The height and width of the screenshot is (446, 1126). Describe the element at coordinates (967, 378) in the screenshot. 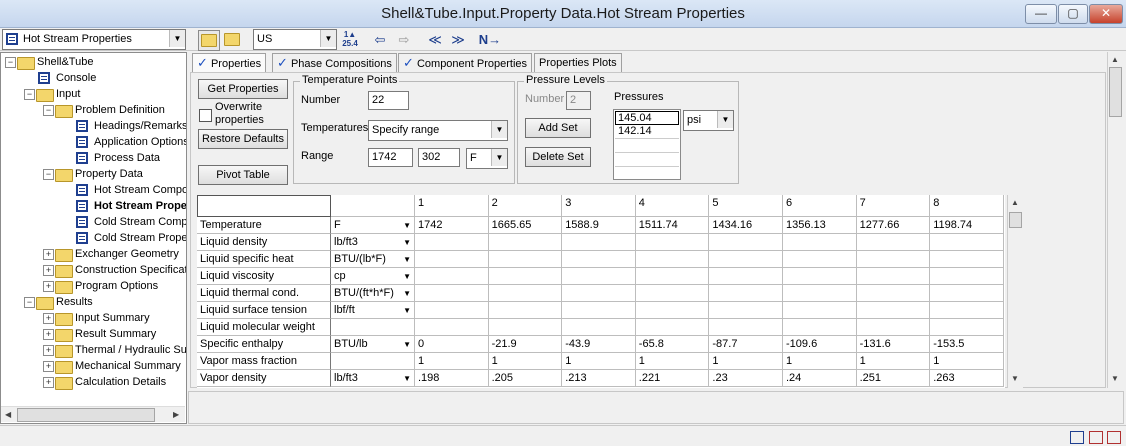

I see `grid-cell: .263` at that location.